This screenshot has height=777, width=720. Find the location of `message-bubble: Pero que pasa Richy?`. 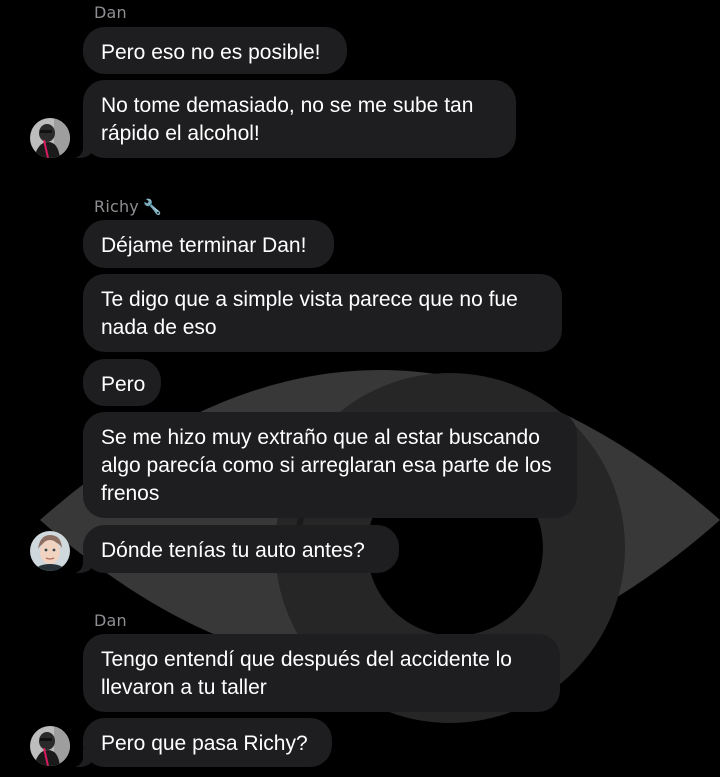

message-bubble: Pero que pasa Richy? is located at coordinates (201, 742).